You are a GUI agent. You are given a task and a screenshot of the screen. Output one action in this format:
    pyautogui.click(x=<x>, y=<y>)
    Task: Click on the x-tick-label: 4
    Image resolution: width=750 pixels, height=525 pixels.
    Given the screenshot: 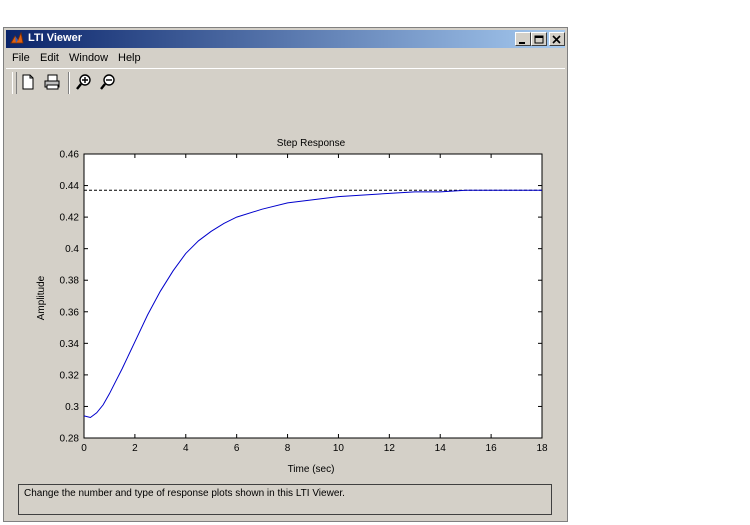 What is the action you would take?
    pyautogui.click(x=186, y=448)
    